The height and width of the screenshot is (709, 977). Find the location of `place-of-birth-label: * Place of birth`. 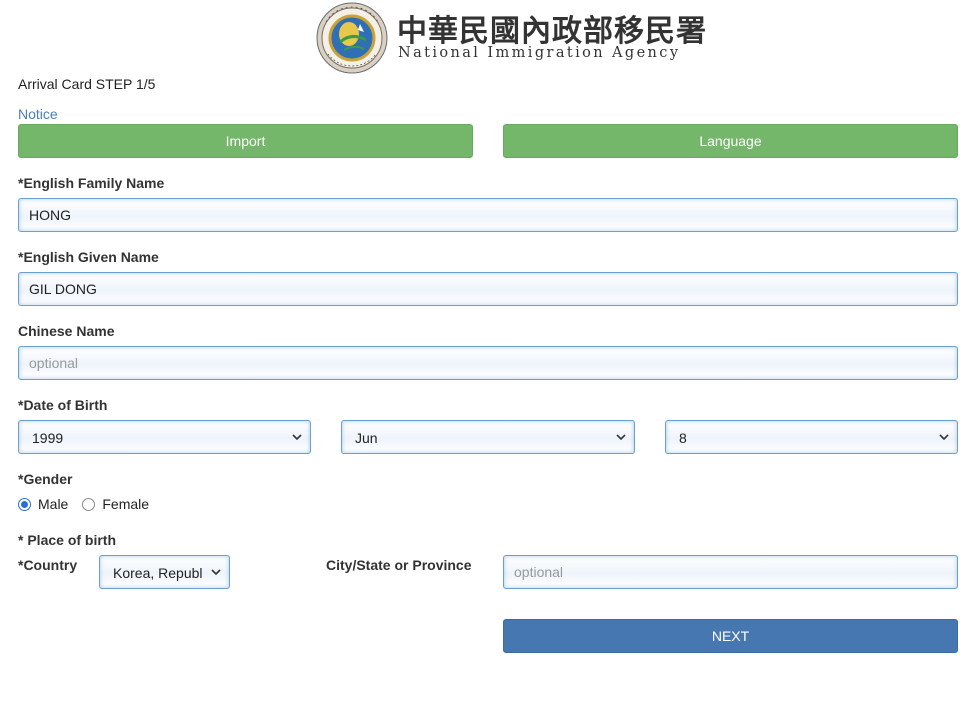

place-of-birth-label: * Place of birth is located at coordinates (67, 540).